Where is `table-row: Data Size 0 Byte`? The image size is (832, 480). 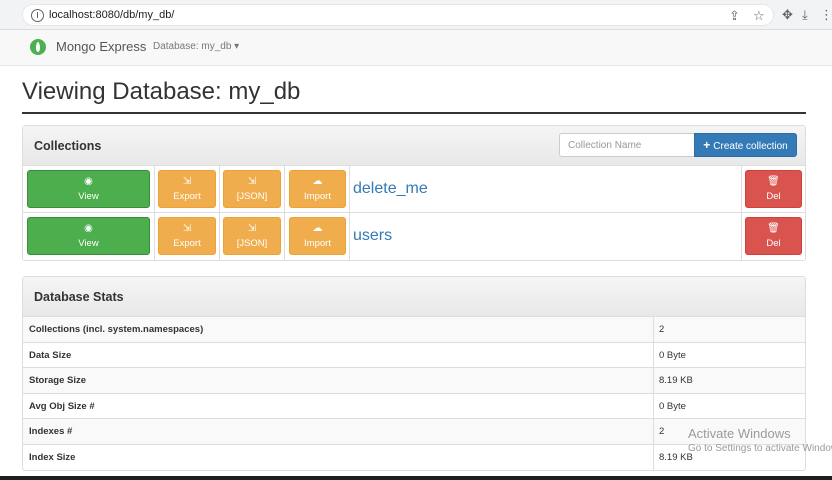
table-row: Data Size 0 Byte is located at coordinates (414, 355).